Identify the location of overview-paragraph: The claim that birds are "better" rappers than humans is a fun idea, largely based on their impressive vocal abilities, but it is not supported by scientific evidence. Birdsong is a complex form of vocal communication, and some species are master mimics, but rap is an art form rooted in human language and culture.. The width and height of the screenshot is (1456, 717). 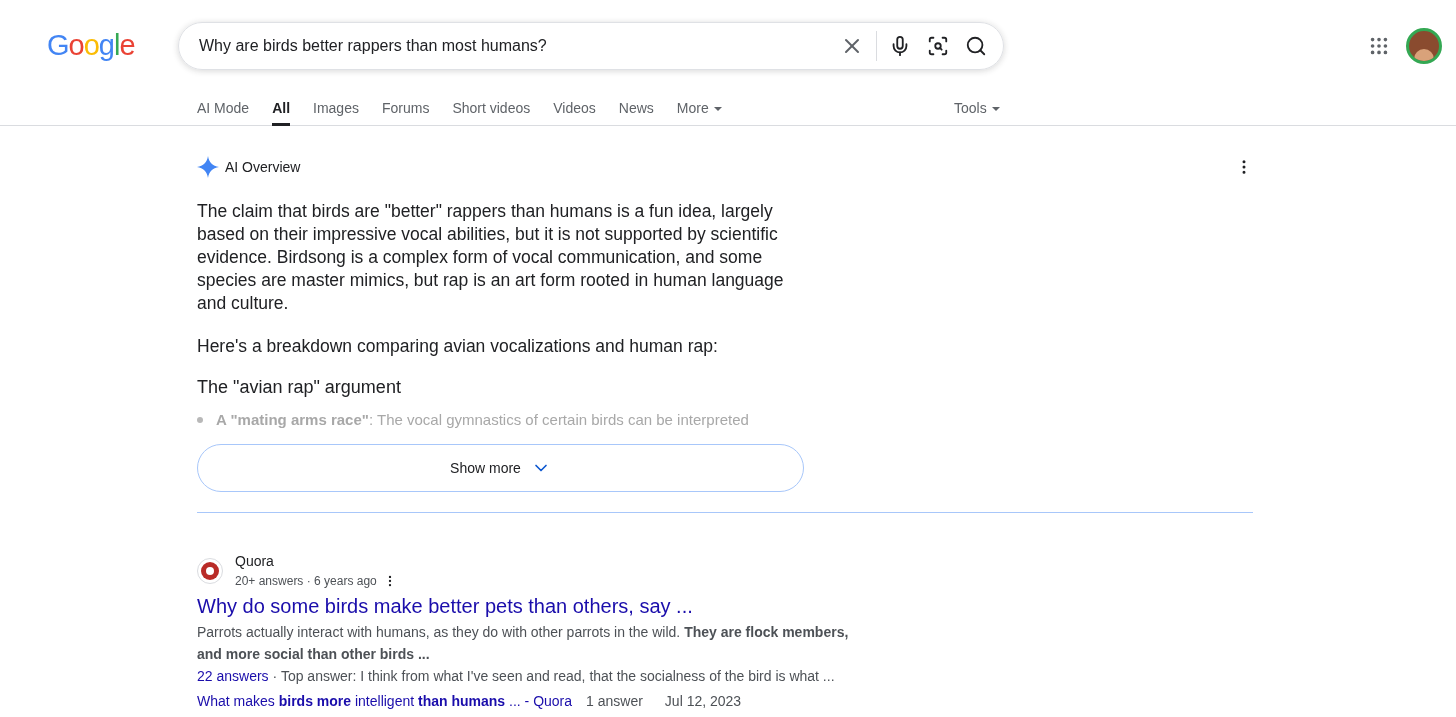
(491, 257).